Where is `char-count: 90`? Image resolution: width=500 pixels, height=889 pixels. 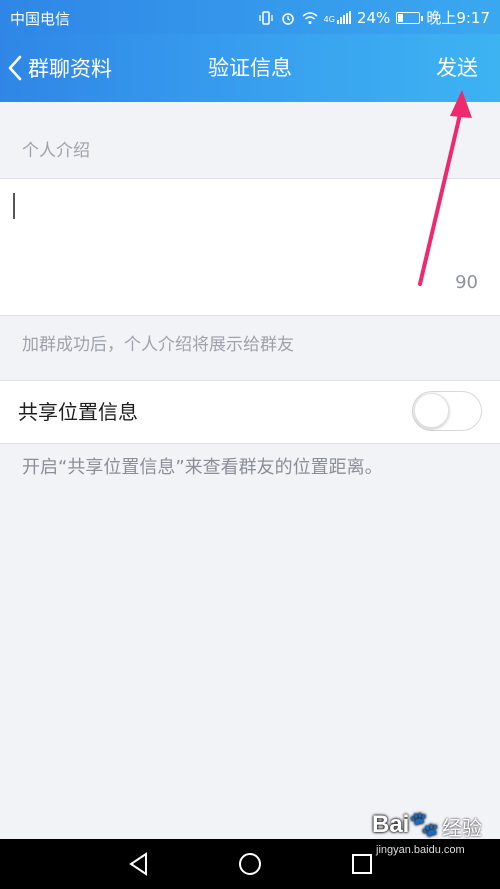
char-count: 90 is located at coordinates (466, 282).